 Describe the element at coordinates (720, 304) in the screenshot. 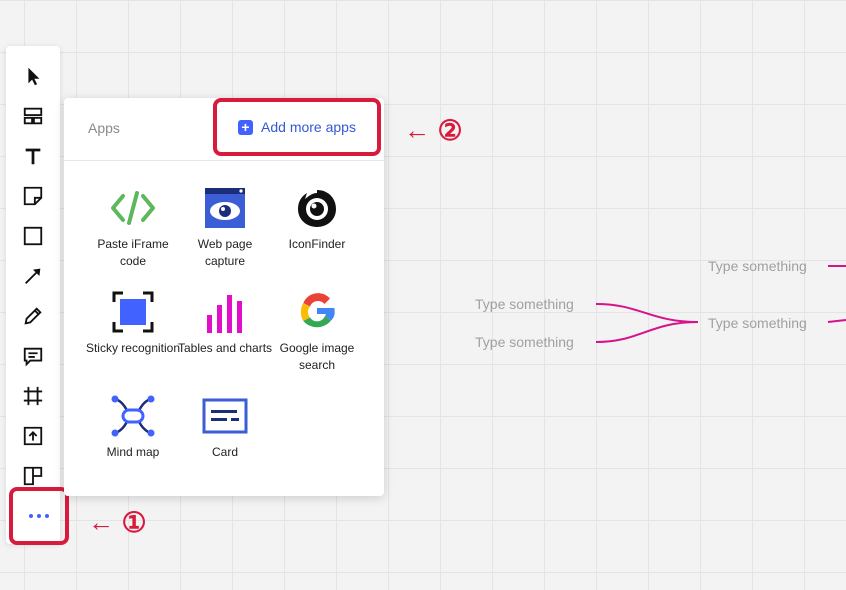

I see `mind-map-links` at that location.